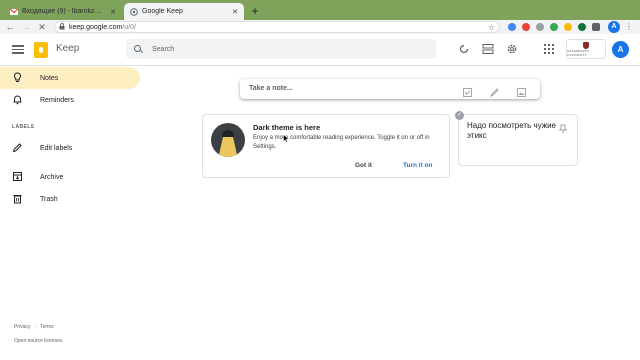 This screenshot has width=640, height=360. I want to click on account-avatar: A, so click(620, 49).